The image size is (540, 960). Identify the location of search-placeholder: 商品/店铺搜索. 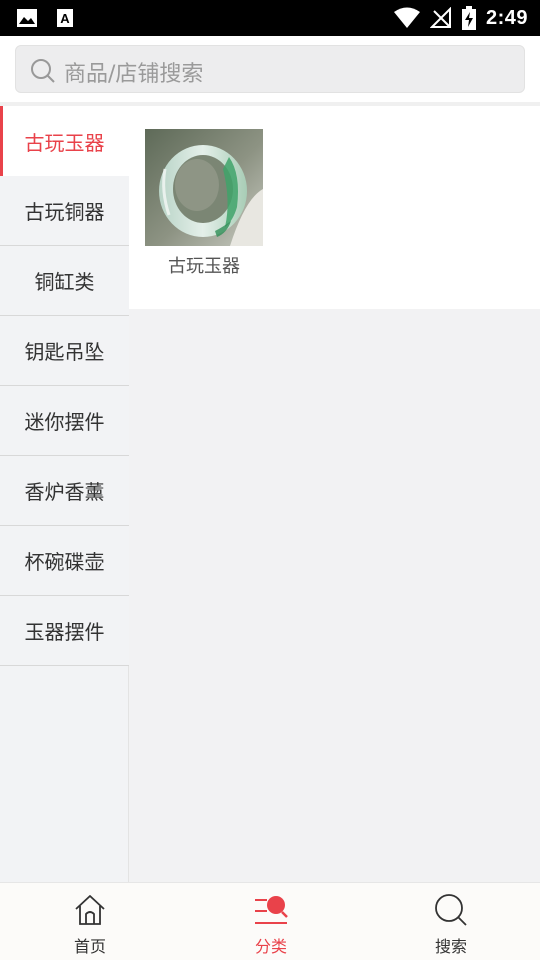
(134, 74).